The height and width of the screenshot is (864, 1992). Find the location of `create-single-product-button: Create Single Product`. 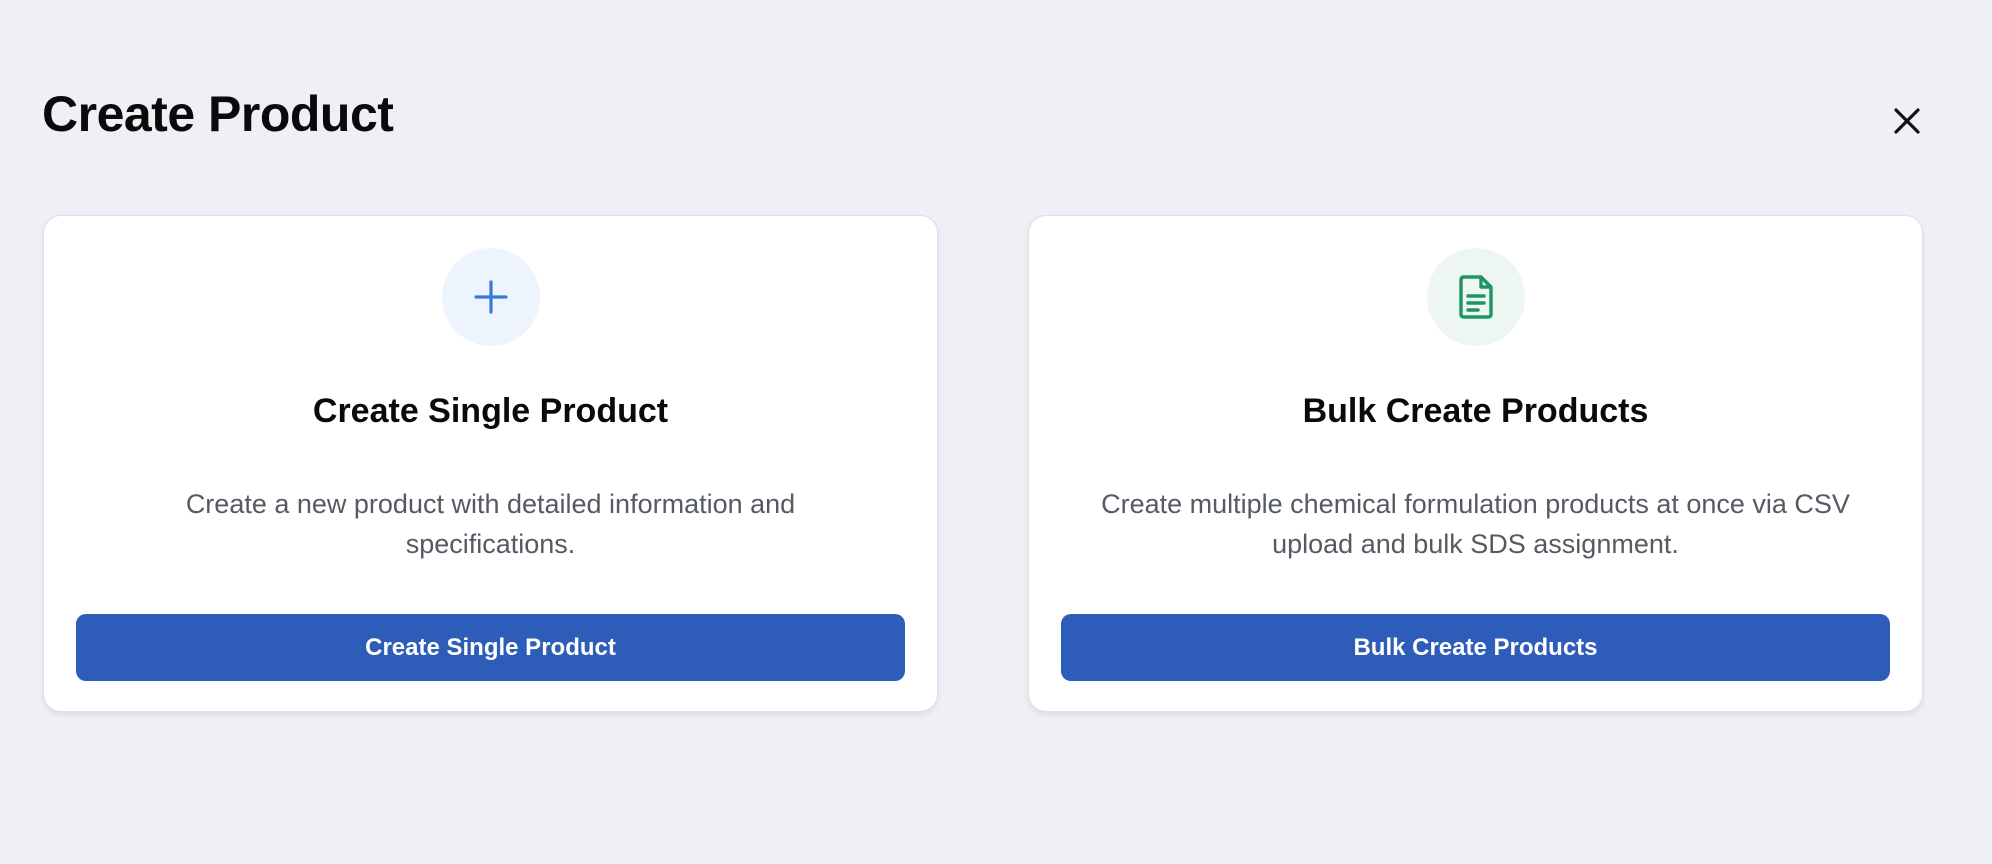

create-single-product-button: Create Single Product is located at coordinates (490, 647).